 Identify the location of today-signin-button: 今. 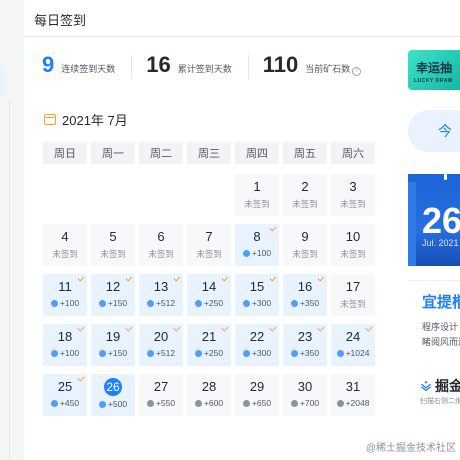
(434, 131).